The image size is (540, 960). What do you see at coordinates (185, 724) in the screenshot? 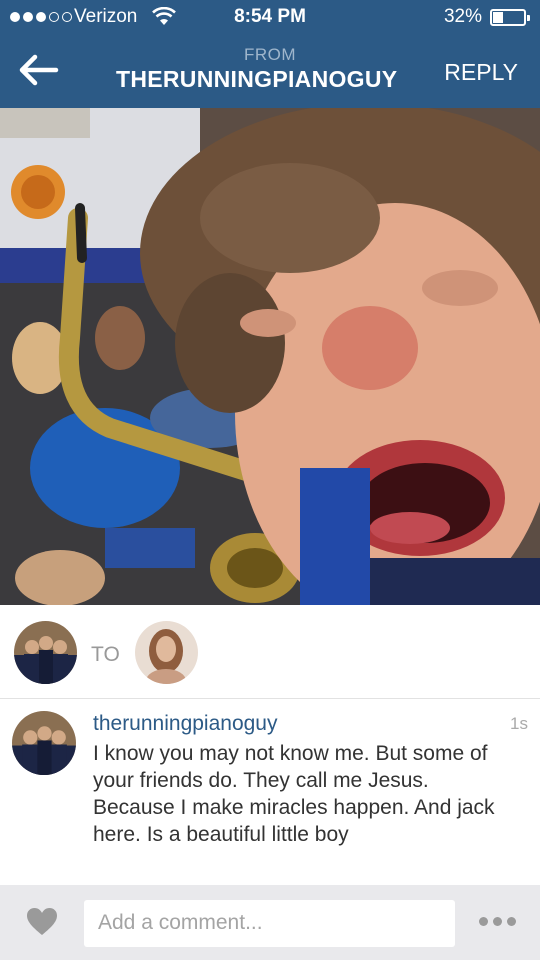
I see `comment-username: therunningpianoguy` at bounding box center [185, 724].